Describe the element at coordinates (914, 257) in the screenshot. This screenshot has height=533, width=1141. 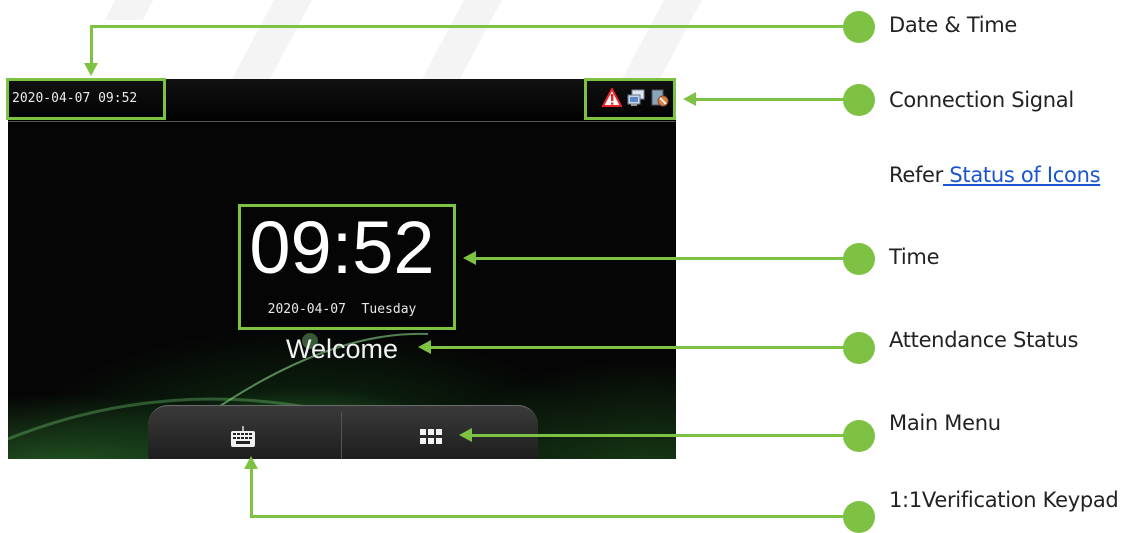
I see `label-time: Time` at that location.